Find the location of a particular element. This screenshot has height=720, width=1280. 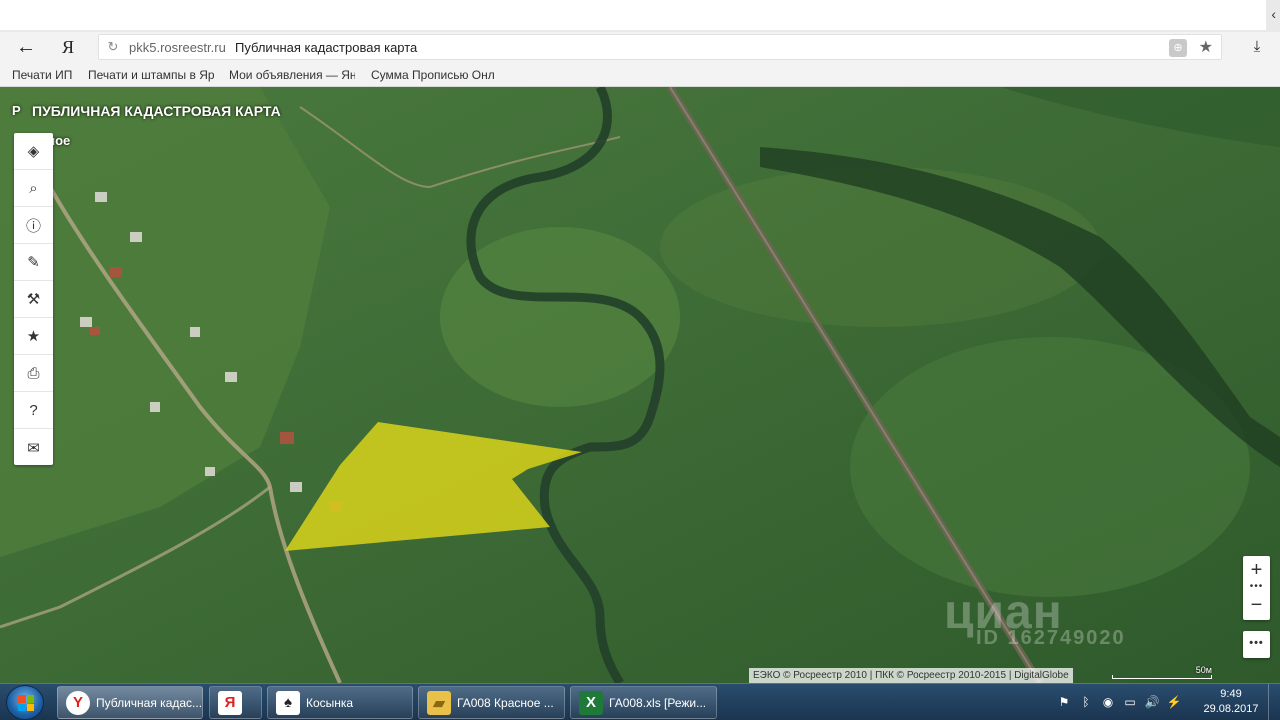

back-arrow-icon: ← is located at coordinates (26, 47).